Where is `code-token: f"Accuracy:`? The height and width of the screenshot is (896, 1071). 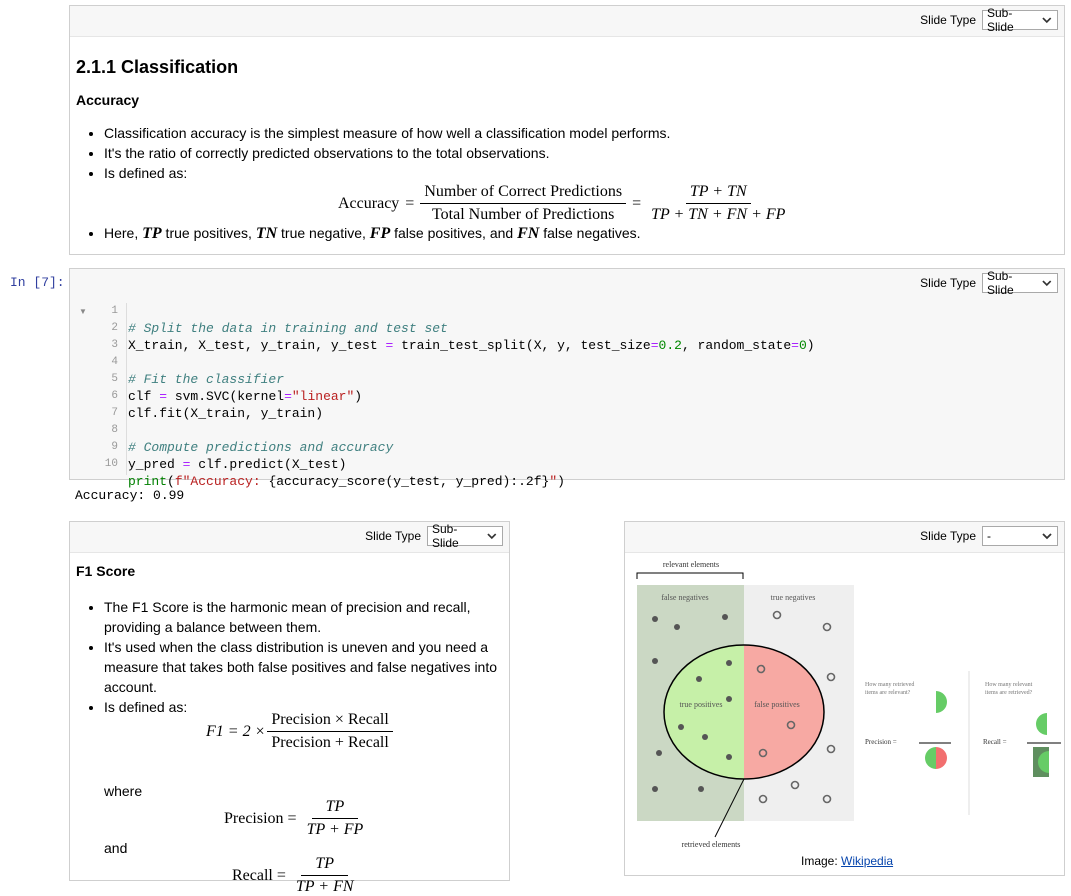
code-token: f"Accuracy: is located at coordinates (221, 481).